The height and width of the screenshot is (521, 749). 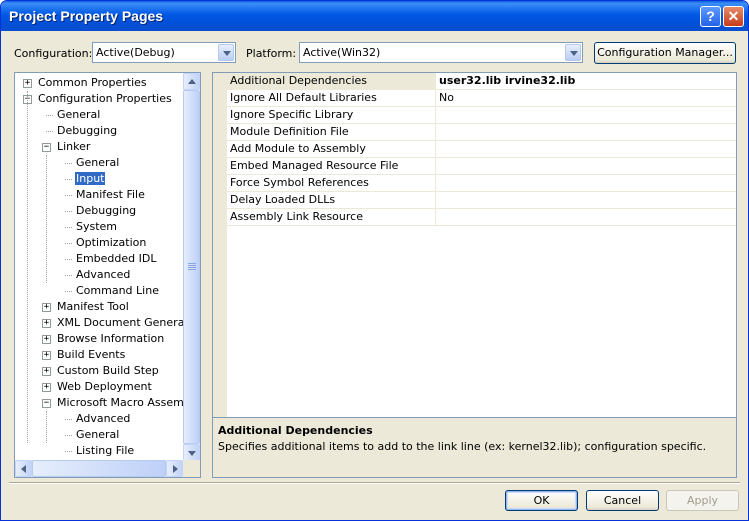 I want to click on tree-item: Browse Information, so click(x=110, y=339).